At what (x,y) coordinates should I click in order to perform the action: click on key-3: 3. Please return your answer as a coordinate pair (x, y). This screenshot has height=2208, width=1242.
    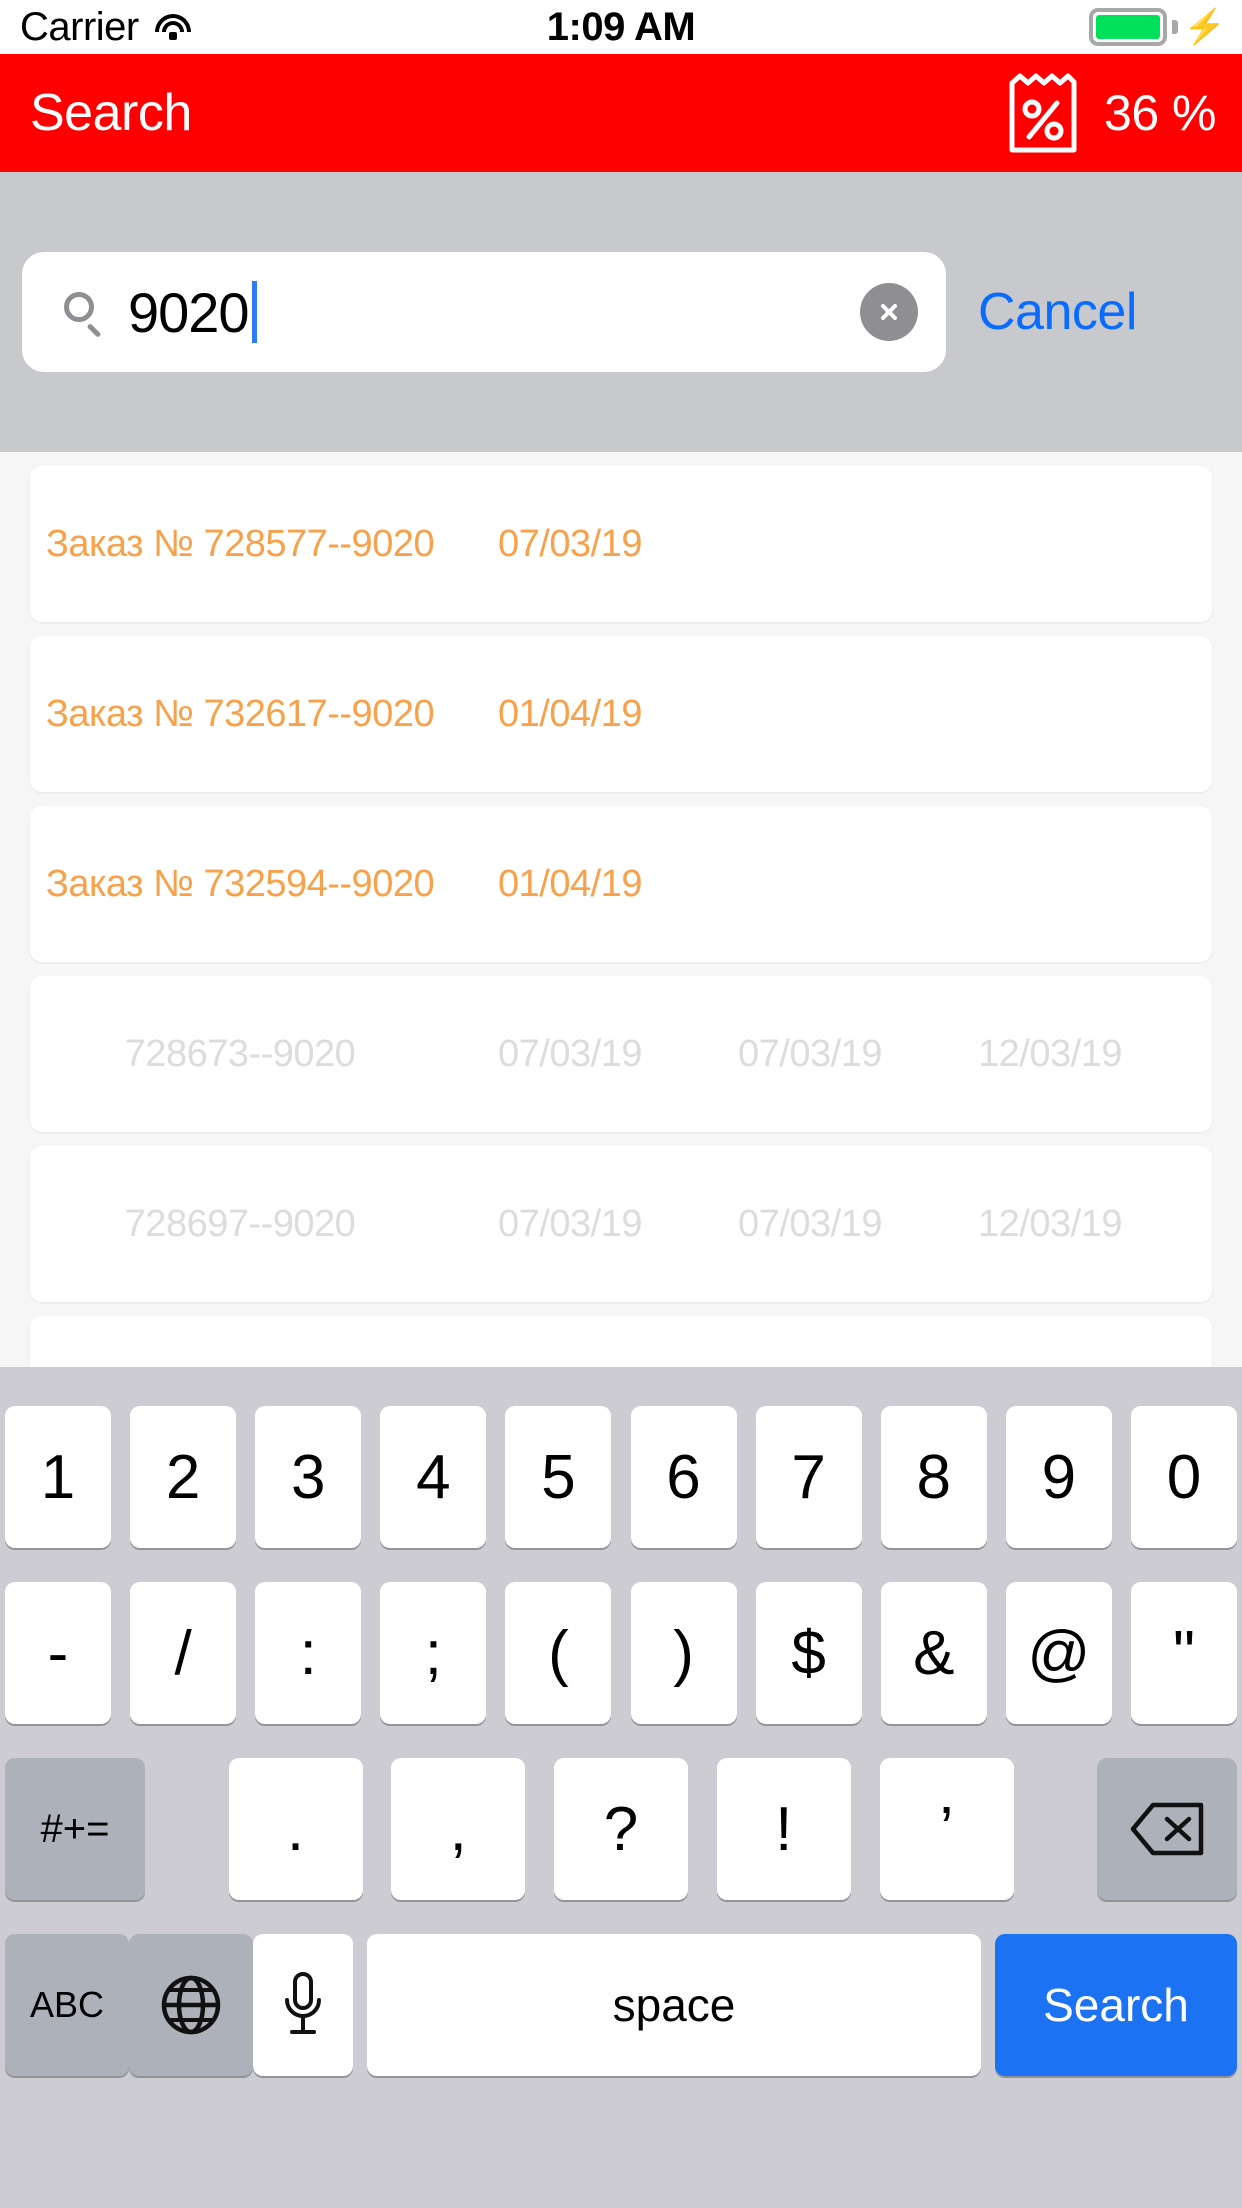
    Looking at the image, I should click on (308, 1477).